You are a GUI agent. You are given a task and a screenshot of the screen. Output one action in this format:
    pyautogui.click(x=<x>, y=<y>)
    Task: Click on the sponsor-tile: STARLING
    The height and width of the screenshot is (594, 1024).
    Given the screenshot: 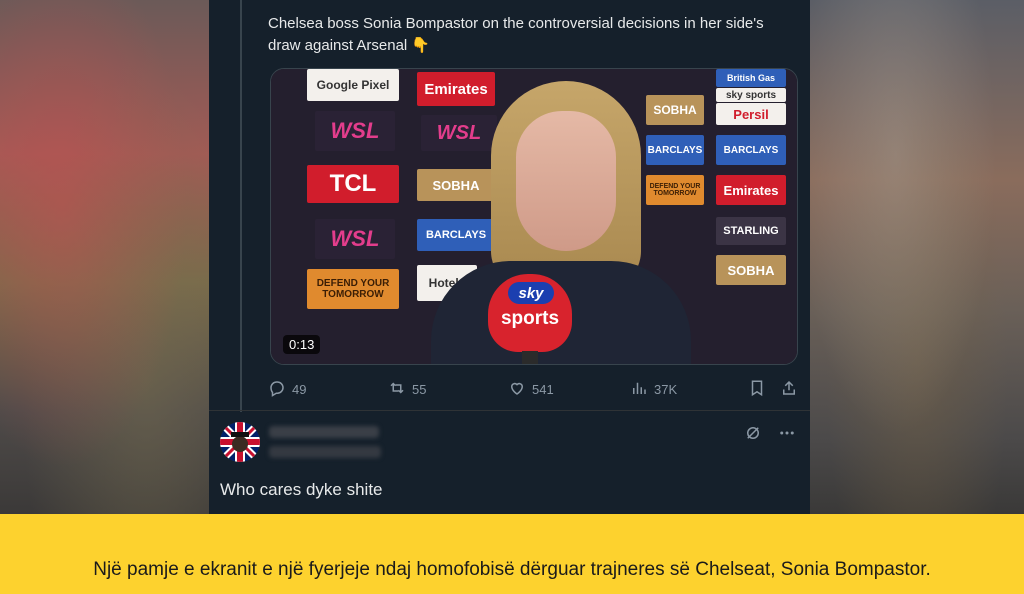 What is the action you would take?
    pyautogui.click(x=751, y=231)
    